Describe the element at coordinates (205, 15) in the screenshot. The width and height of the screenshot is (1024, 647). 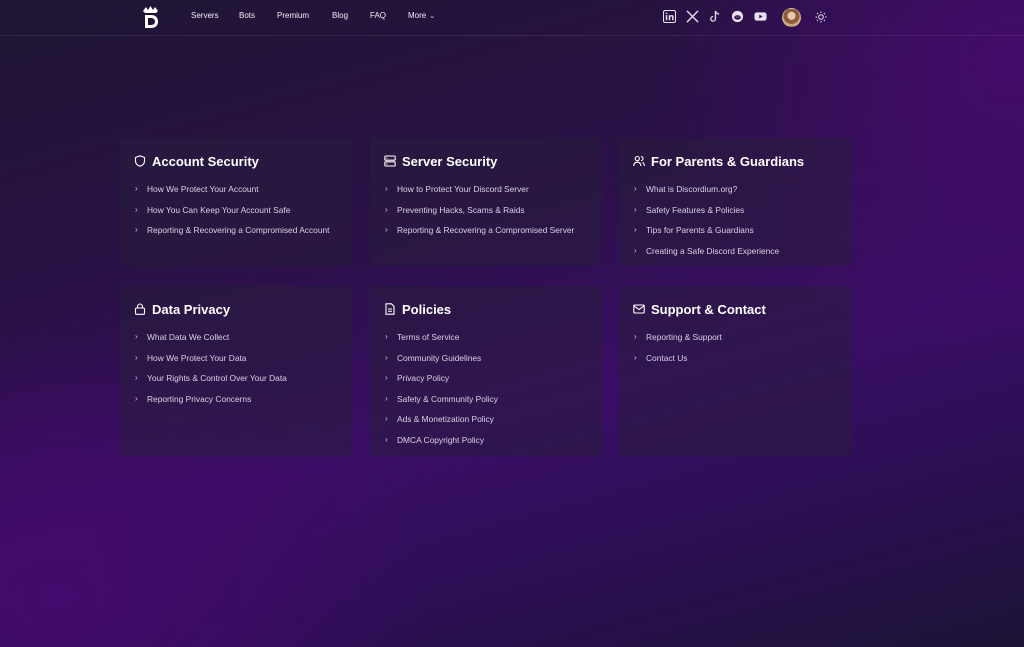
I see `nav-servers: Servers` at that location.